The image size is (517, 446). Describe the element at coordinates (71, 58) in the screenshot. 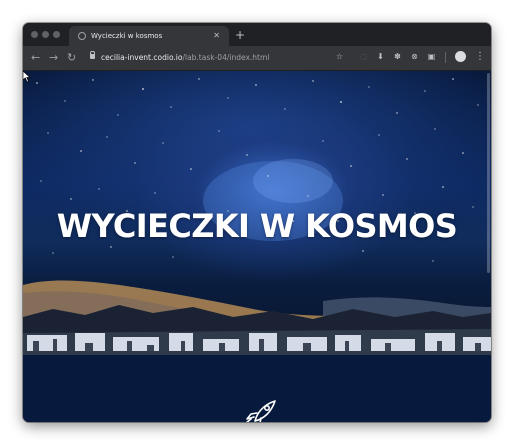

I see `reload-button: ↻` at that location.